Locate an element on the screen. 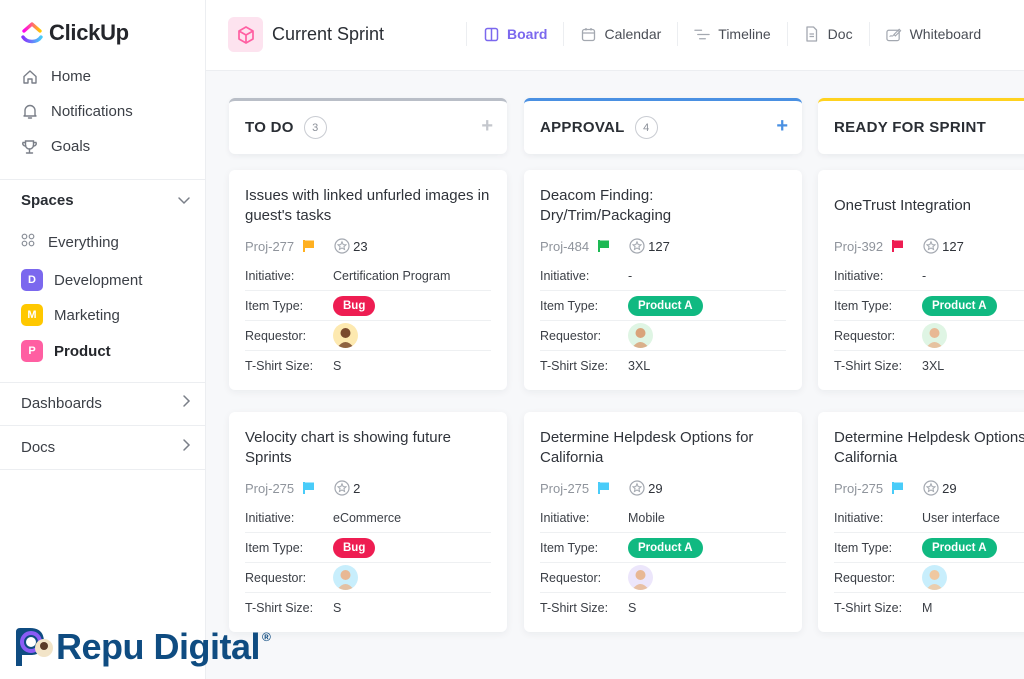 This screenshot has width=1024, height=679. column-header: READY FOR SPRINT is located at coordinates (921, 126).